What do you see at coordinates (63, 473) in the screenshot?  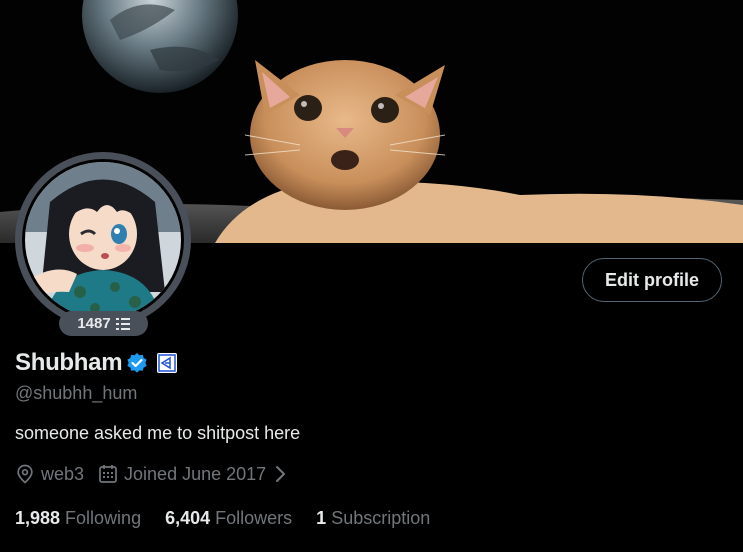 I see `location-text: web3` at bounding box center [63, 473].